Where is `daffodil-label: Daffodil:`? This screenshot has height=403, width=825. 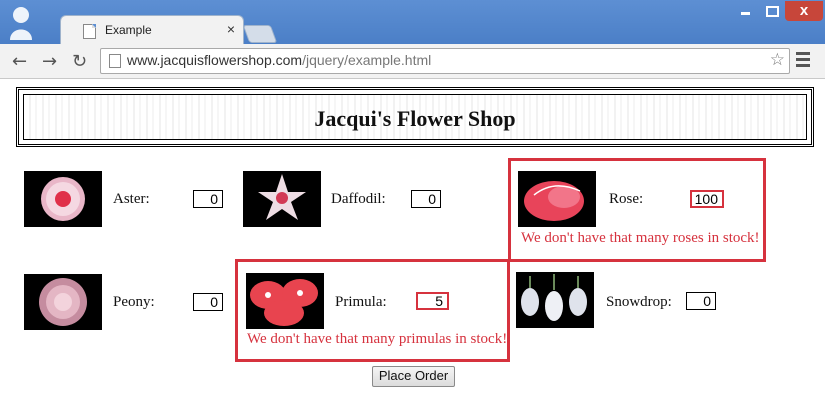
daffodil-label: Daffodil: is located at coordinates (358, 199).